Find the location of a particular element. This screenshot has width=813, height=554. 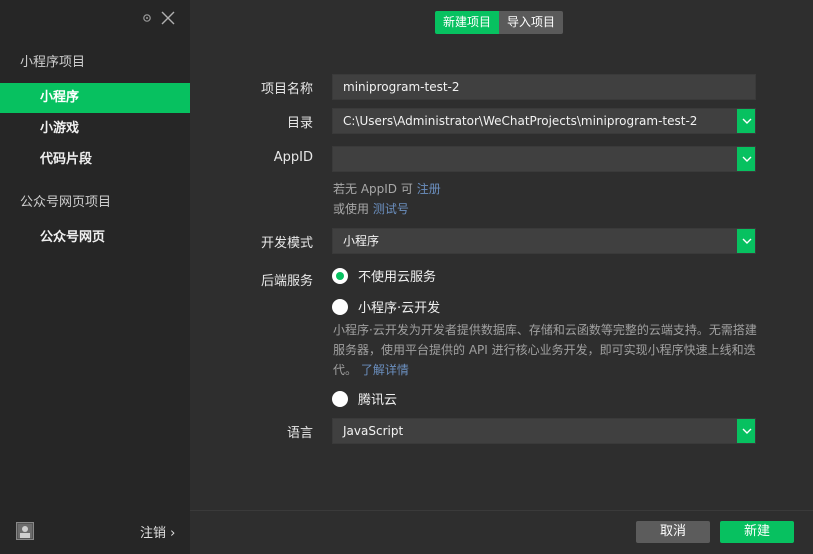

appid-label: AppID is located at coordinates (293, 157).